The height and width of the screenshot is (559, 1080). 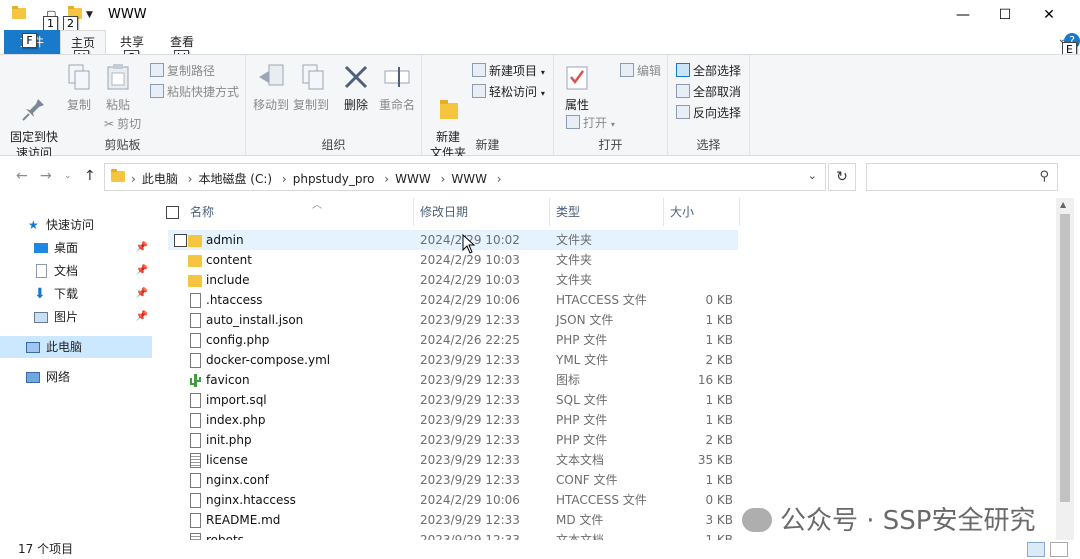 I want to click on table-row: include 2024/2/29 10:03 文件夹, so click(x=453, y=280).